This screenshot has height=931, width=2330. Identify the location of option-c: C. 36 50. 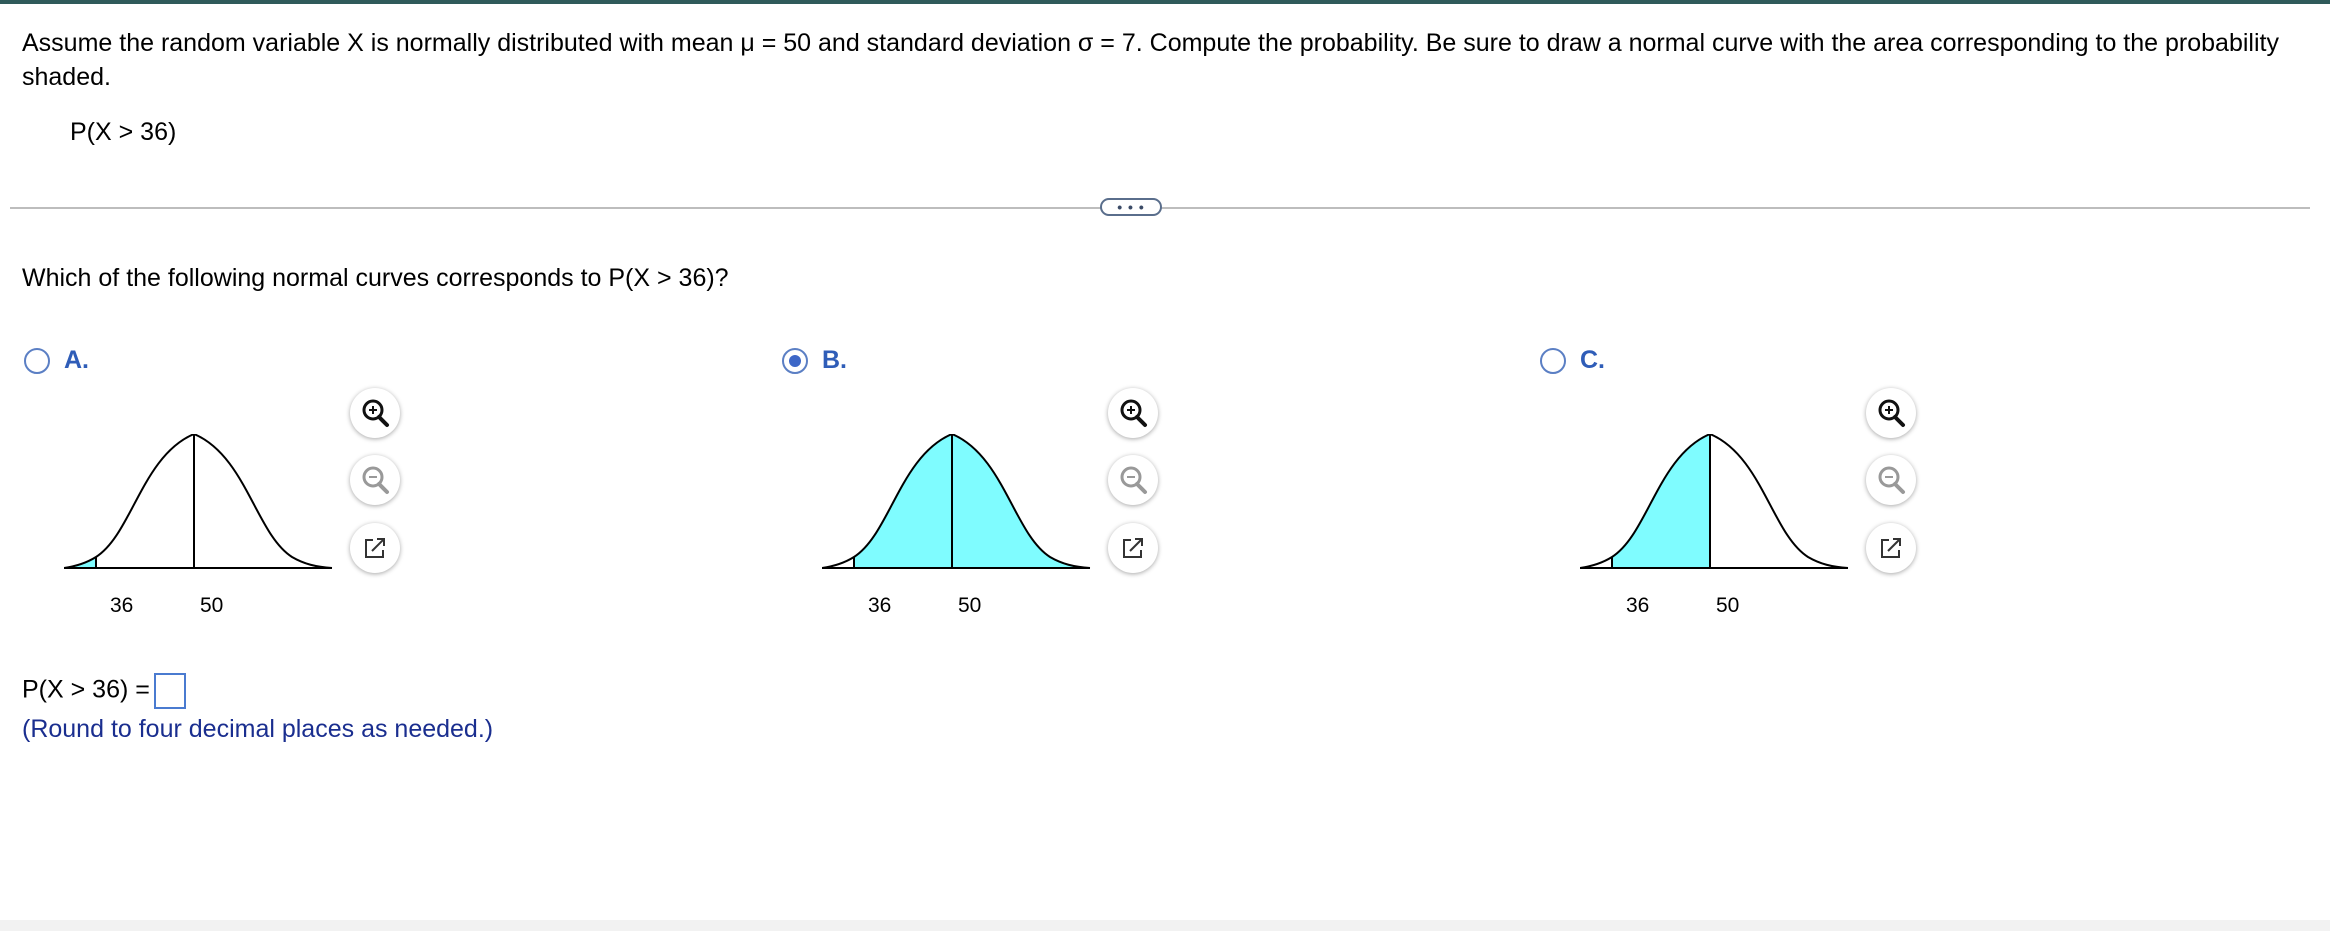
(1920, 489).